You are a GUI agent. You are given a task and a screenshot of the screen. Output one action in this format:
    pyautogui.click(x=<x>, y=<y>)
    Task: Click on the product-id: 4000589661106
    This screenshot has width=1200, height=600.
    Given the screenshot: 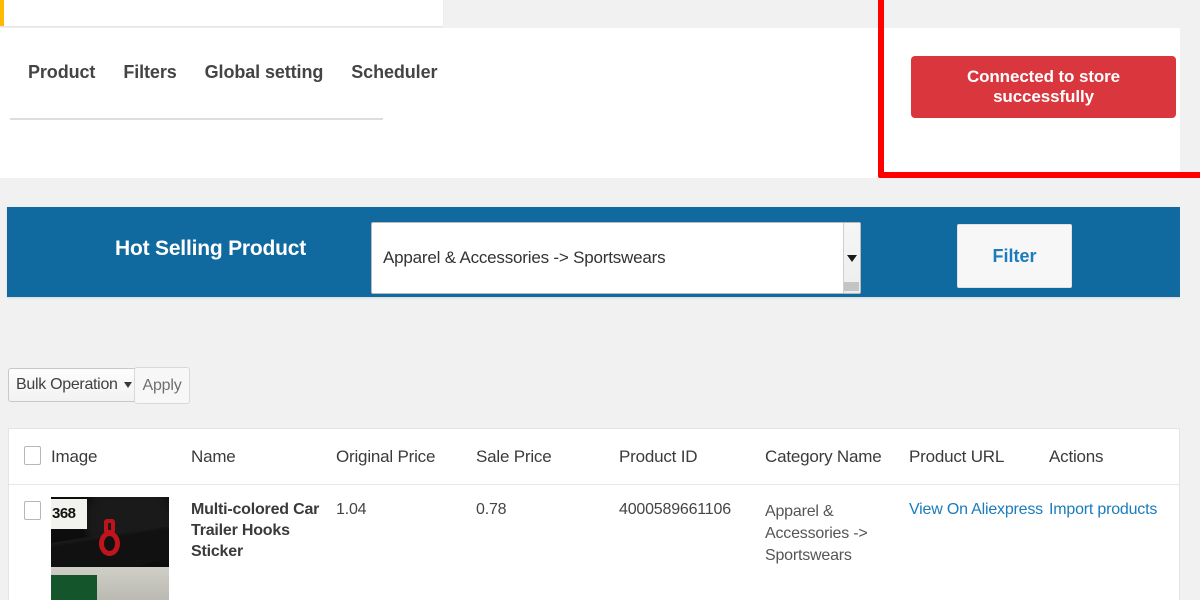 What is the action you would take?
    pyautogui.click(x=675, y=509)
    